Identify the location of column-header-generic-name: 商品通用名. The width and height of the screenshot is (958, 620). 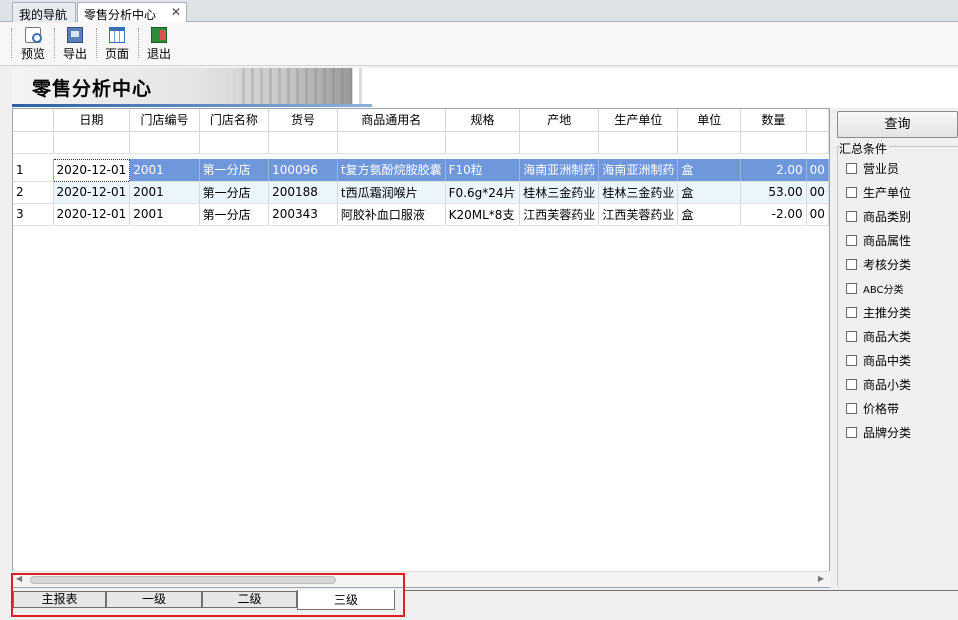
(391, 120).